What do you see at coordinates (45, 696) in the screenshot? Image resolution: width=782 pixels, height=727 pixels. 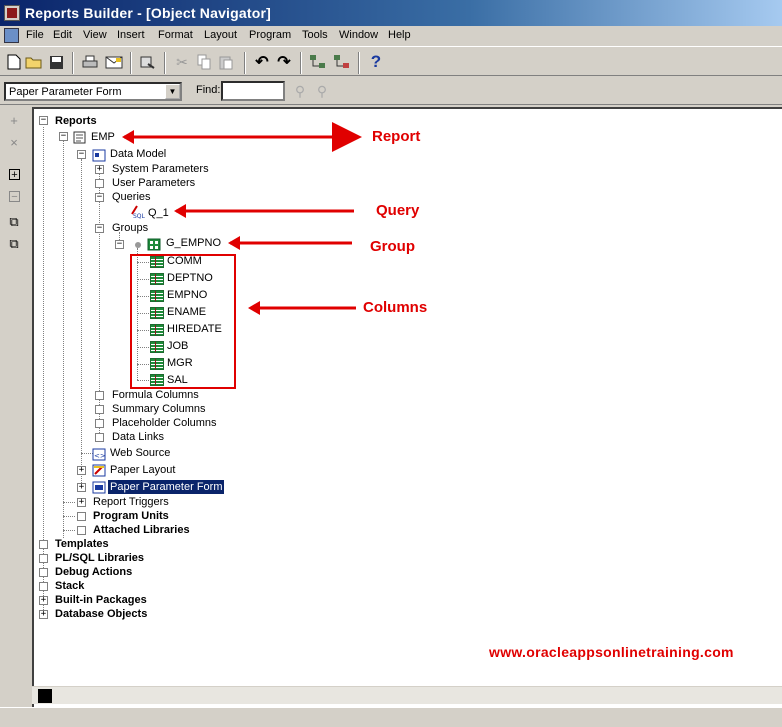 I see `scrollbar-thumb` at bounding box center [45, 696].